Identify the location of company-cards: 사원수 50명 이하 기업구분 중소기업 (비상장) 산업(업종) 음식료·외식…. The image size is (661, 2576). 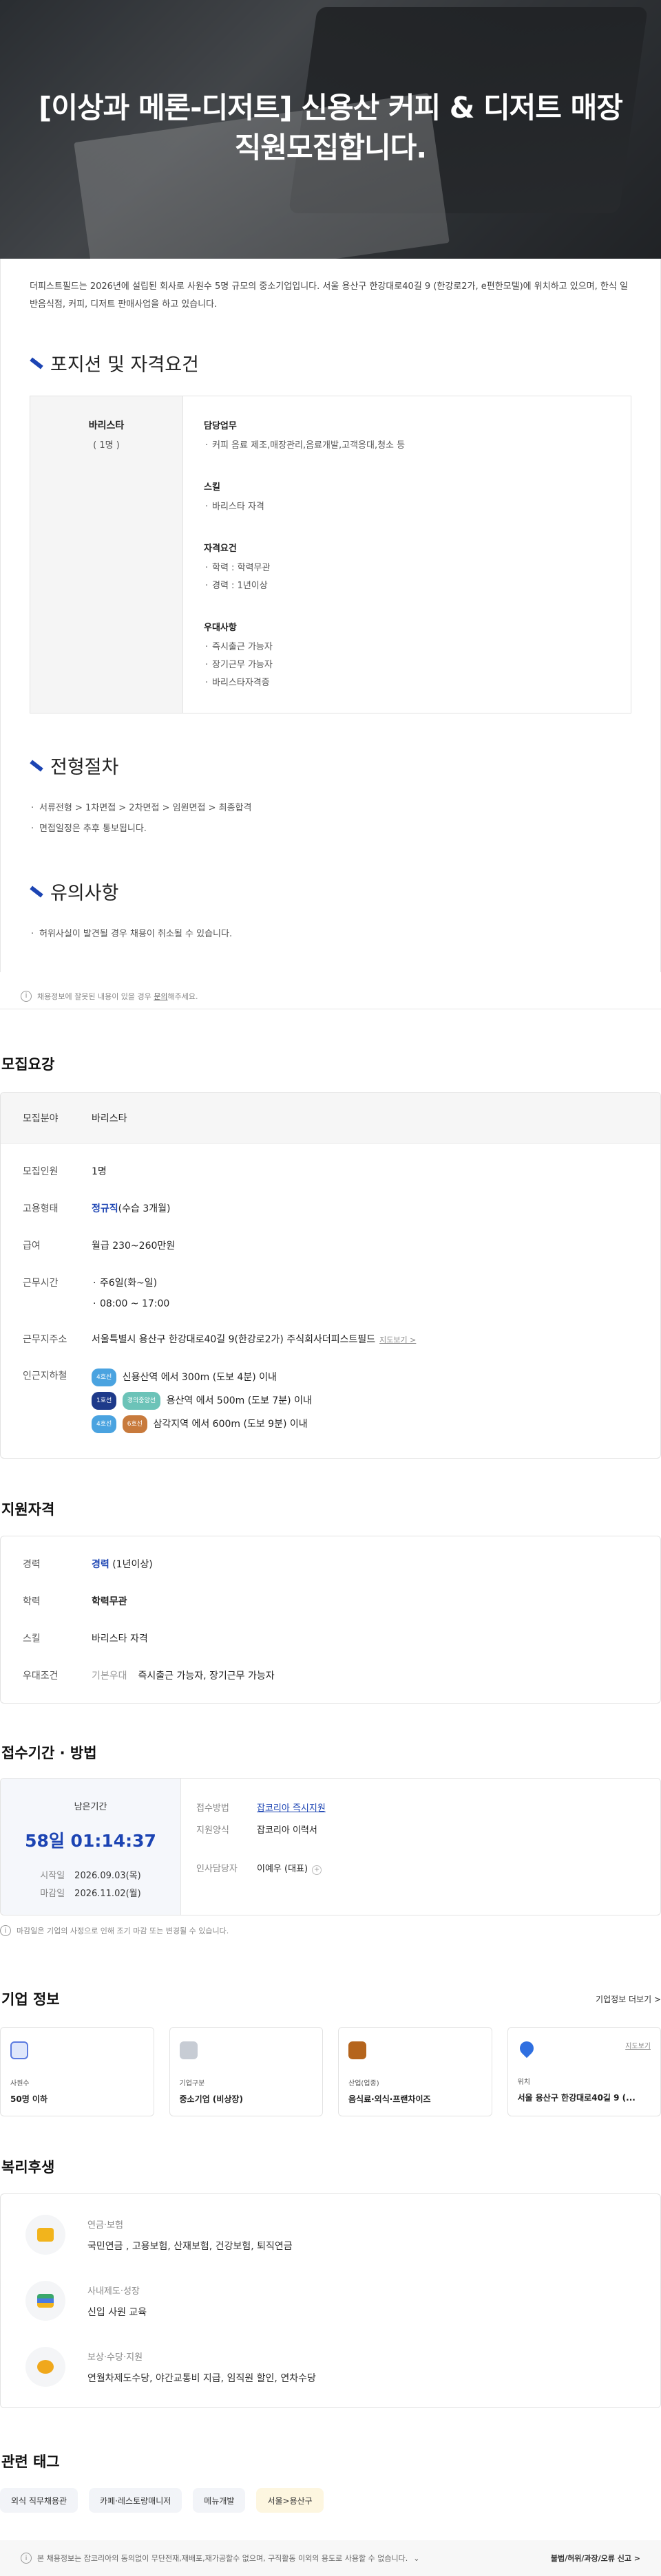
(330, 2071).